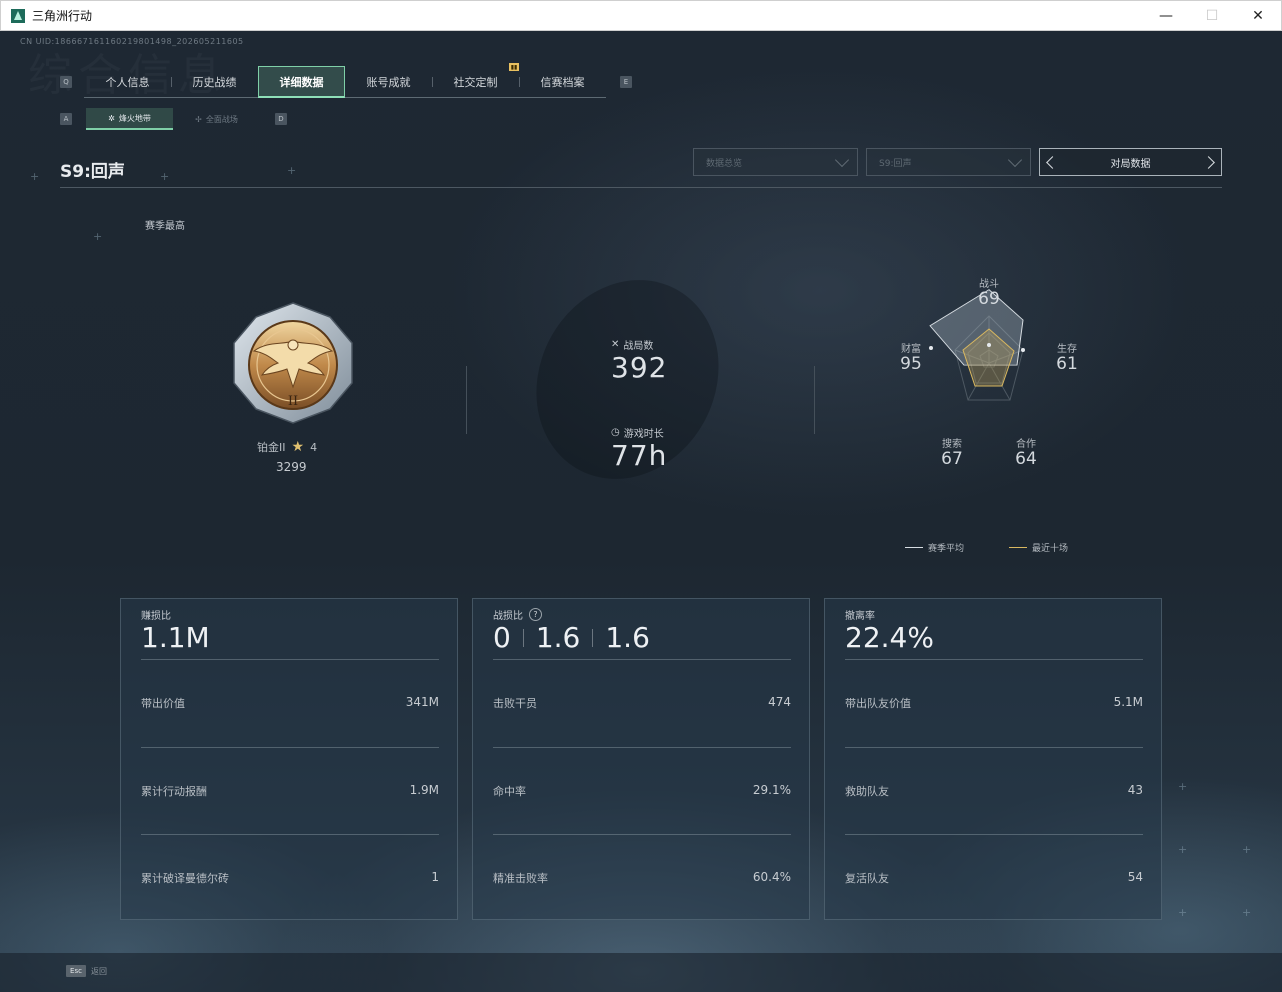 This screenshot has height=992, width=1282. What do you see at coordinates (535, 614) in the screenshot?
I see `help-icon: ?` at bounding box center [535, 614].